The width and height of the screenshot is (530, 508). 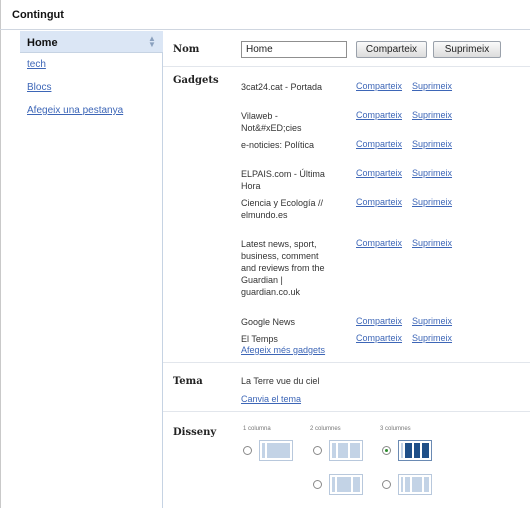 I want to click on layout-1-col-label: 1 columna, so click(x=257, y=429).